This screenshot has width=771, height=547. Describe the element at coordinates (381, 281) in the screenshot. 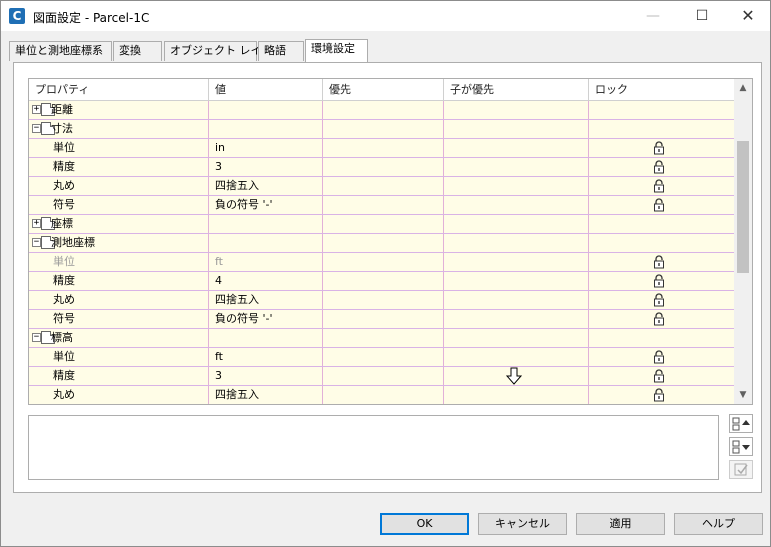

I see `property-row: 精度 4` at that location.